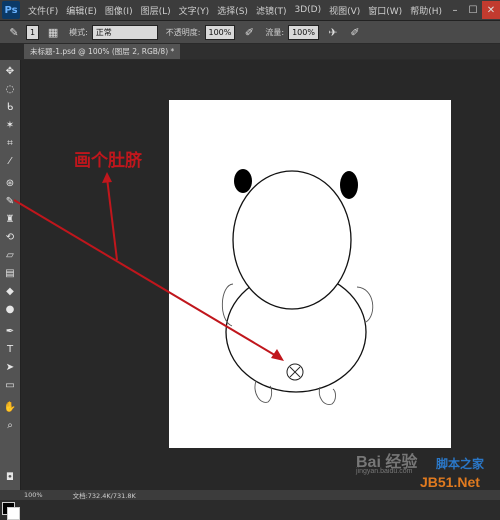  What do you see at coordinates (13, 513) in the screenshot?
I see `background-color-swatch` at bounding box center [13, 513].